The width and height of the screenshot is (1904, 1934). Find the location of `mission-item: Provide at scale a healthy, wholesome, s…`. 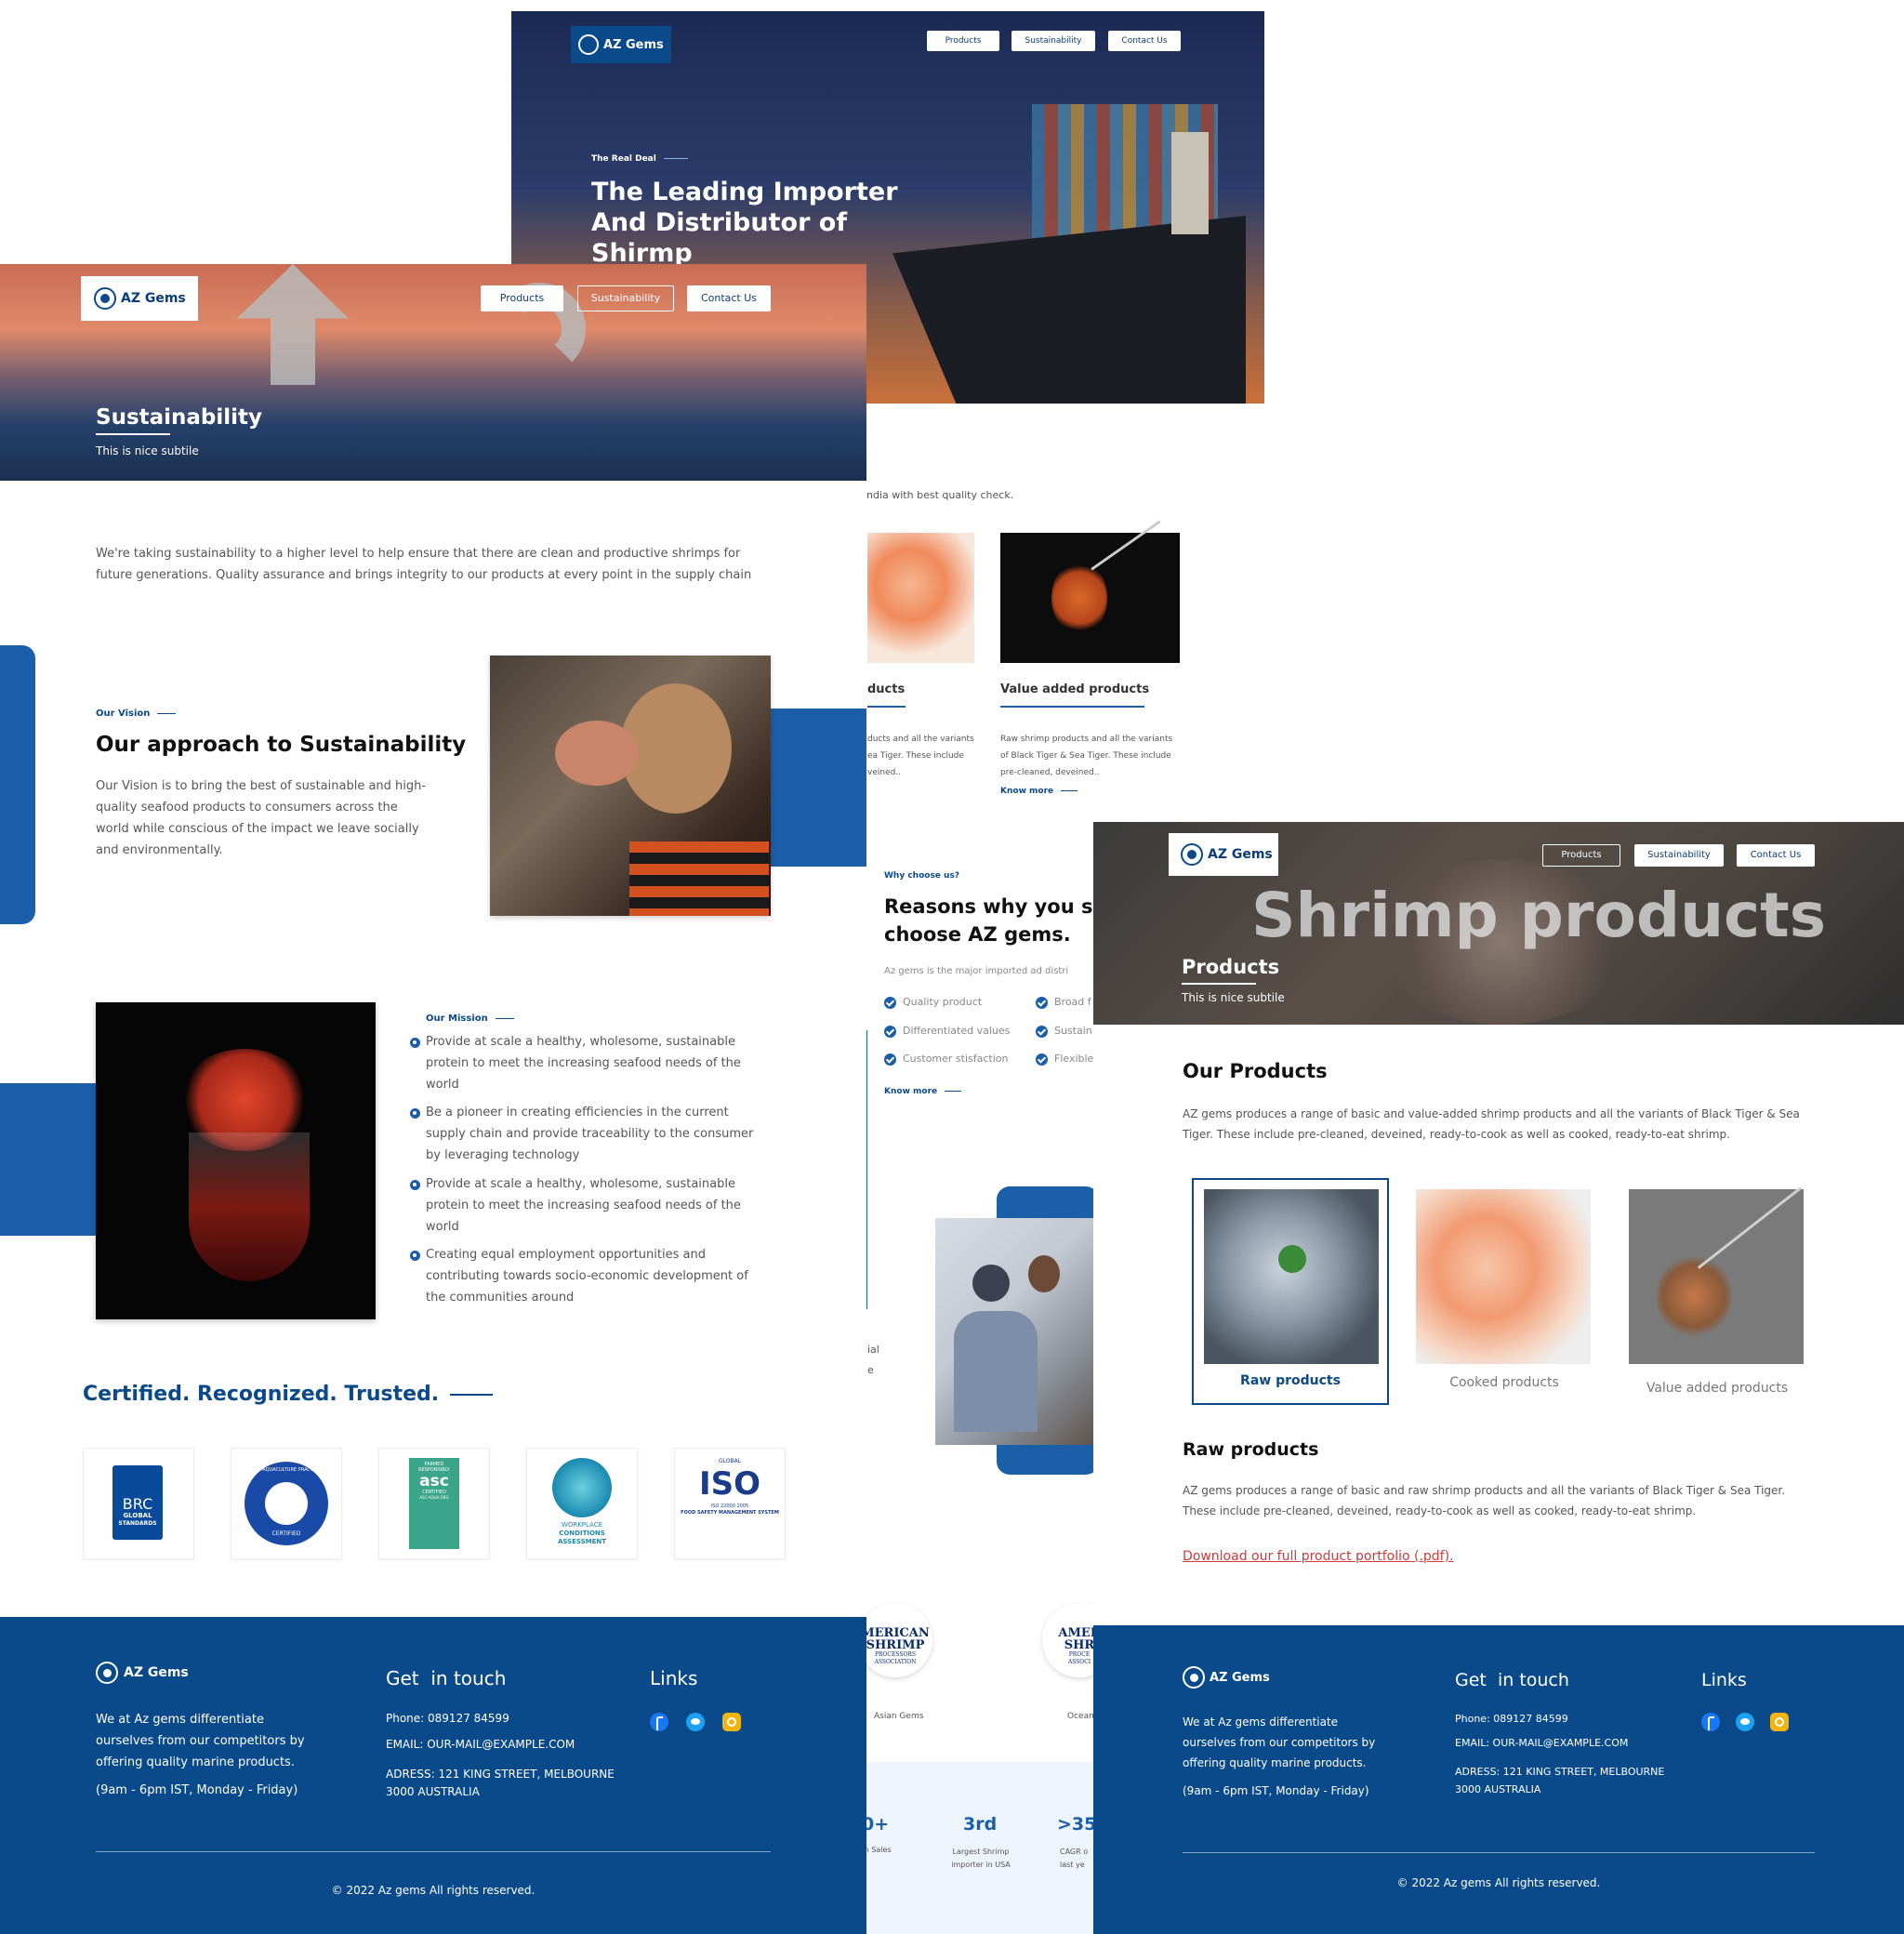

mission-item: Provide at scale a healthy, wholesome, s… is located at coordinates (583, 1063).